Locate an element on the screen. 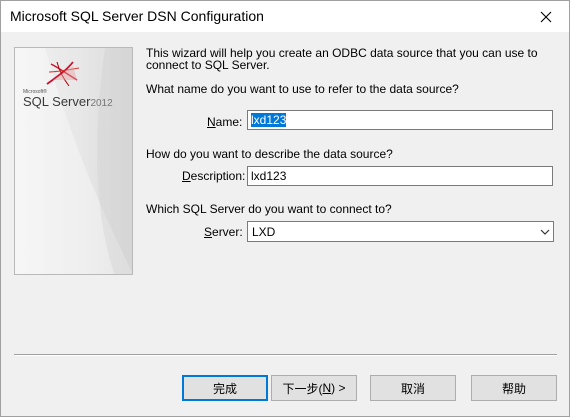 The image size is (570, 417). name-label-rest: ame: is located at coordinates (229, 122).